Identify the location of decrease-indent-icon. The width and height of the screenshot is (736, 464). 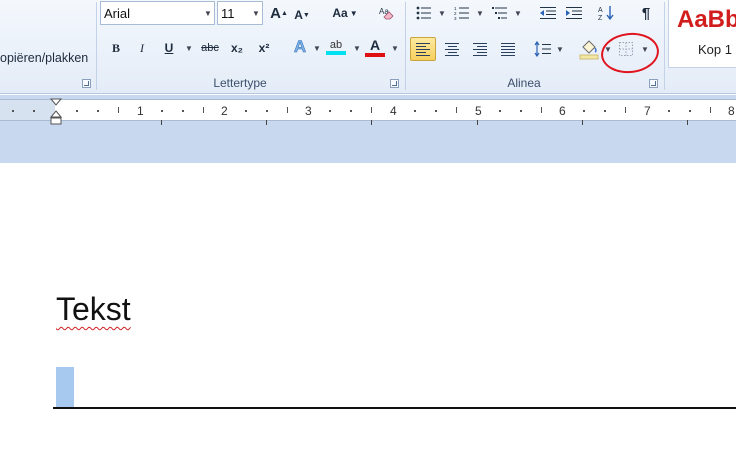
(548, 13).